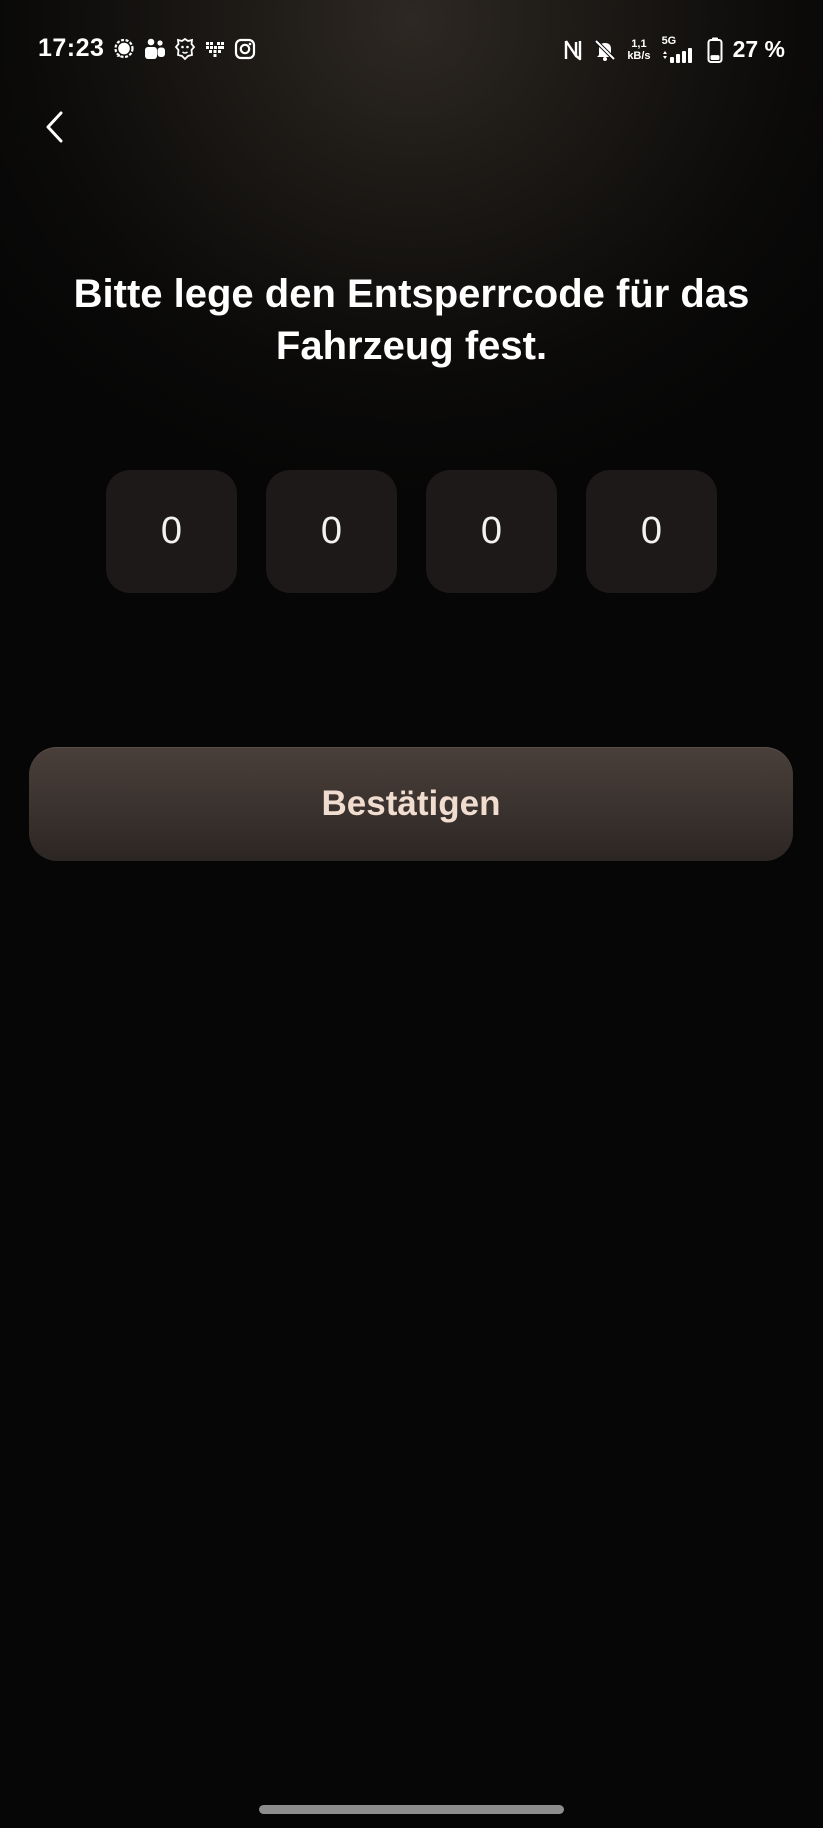 The image size is (823, 1828). Describe the element at coordinates (758, 49) in the screenshot. I see `battery-percent: 27 %` at that location.